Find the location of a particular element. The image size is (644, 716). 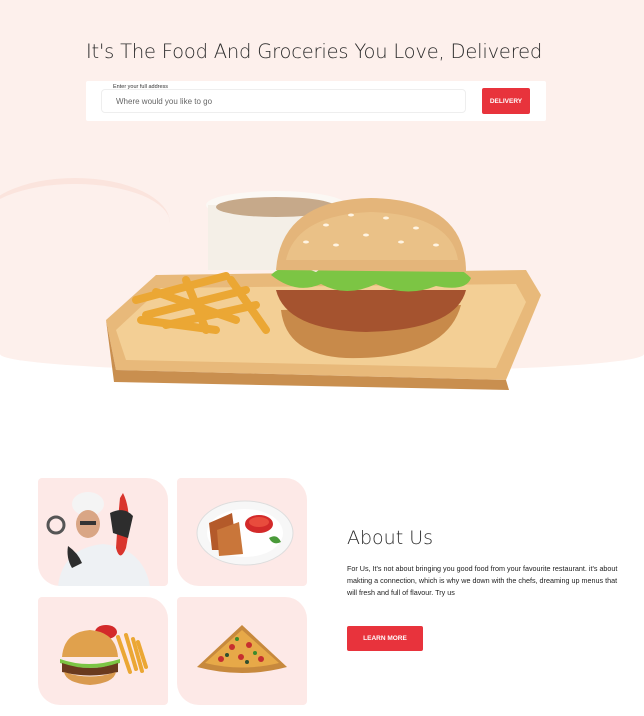

pizza-slice-image is located at coordinates (242, 649).